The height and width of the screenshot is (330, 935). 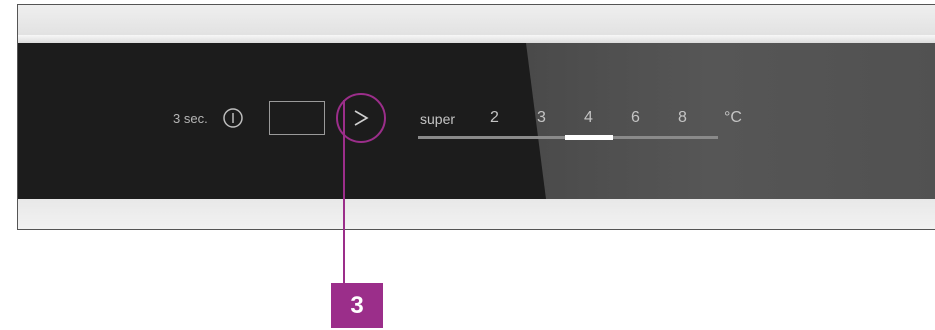 What do you see at coordinates (476, 20) in the screenshot?
I see `panel-top-trim` at bounding box center [476, 20].